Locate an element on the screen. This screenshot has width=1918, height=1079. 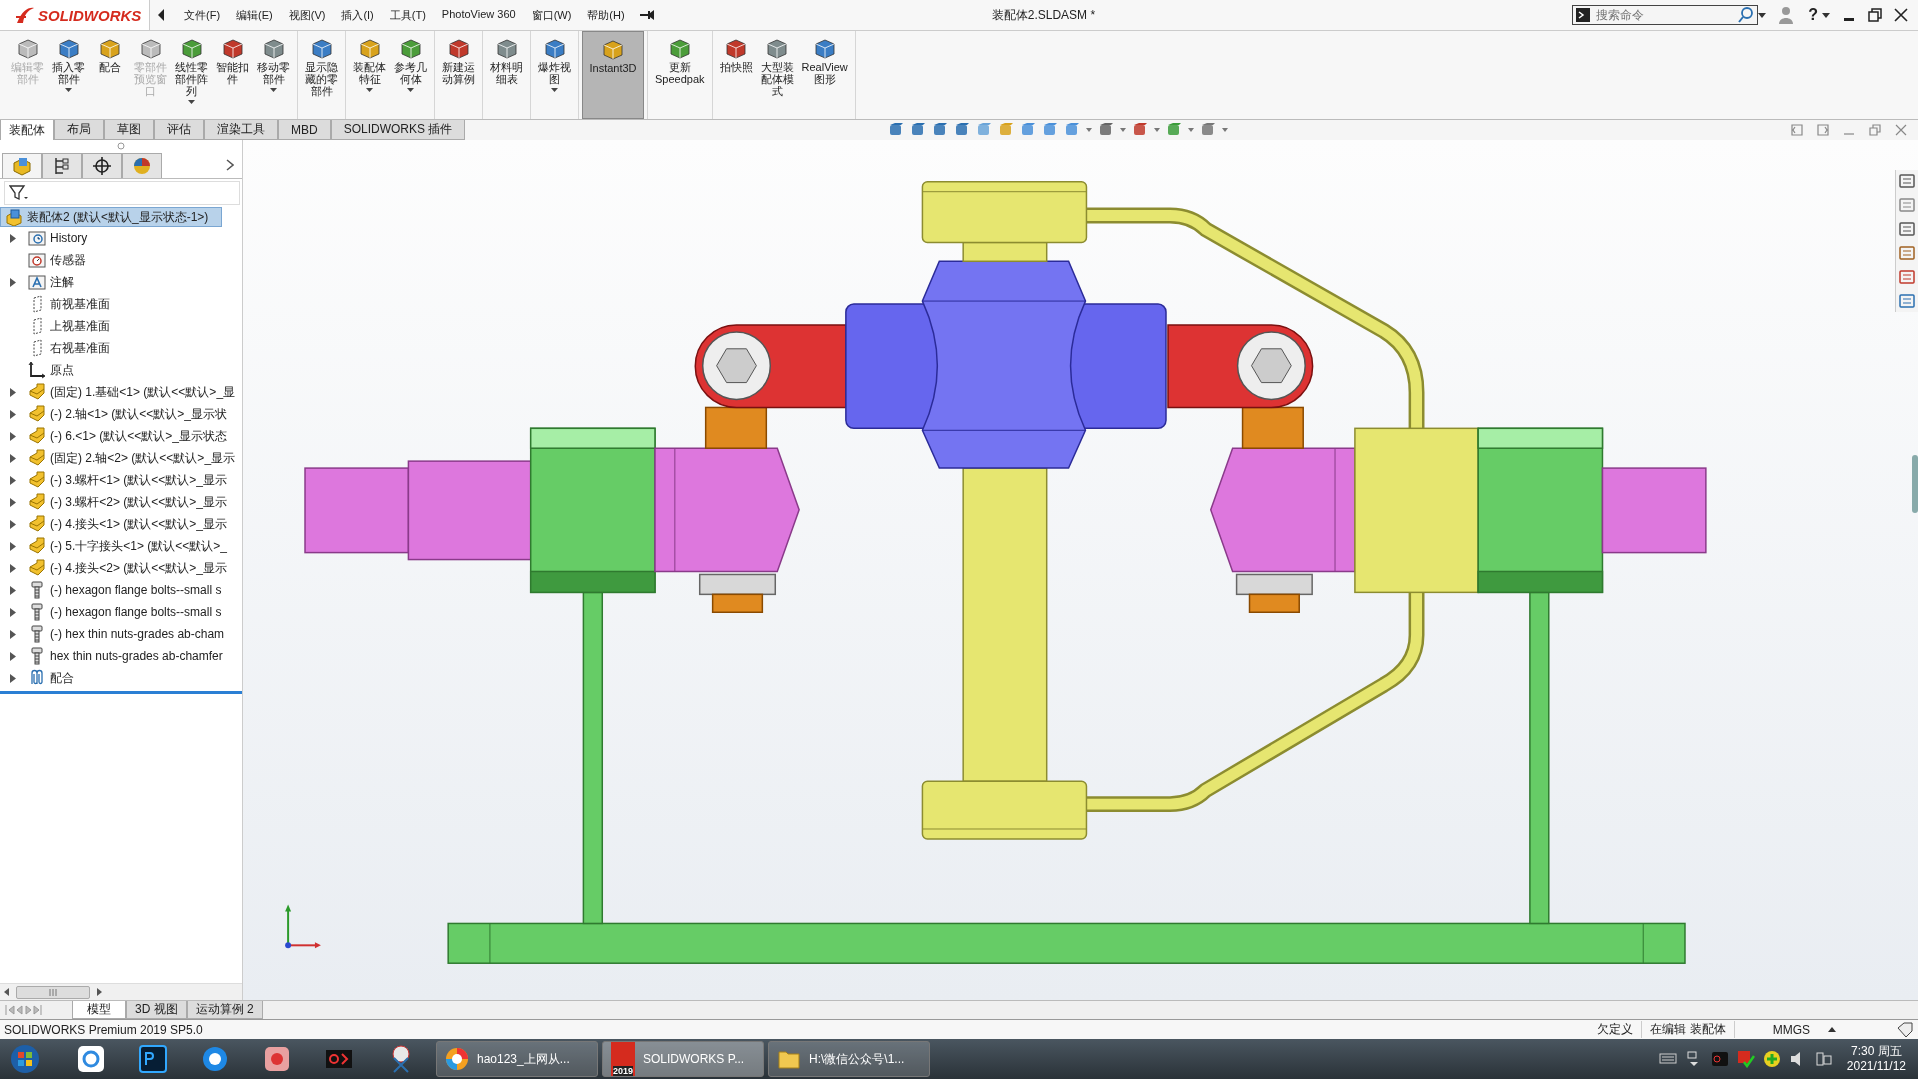
scroll-right-icon is located at coordinates (99, 992).